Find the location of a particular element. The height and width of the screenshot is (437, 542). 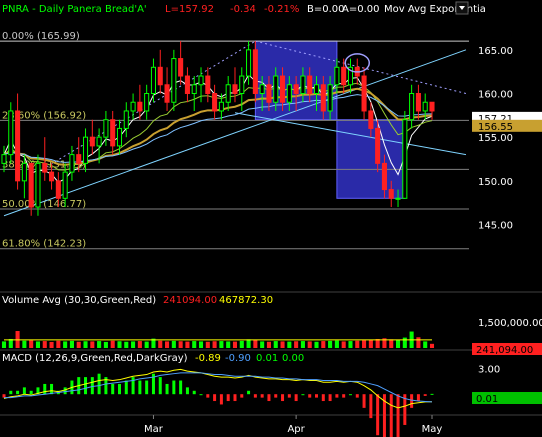

x-axis-label: May is located at coordinates (432, 429).